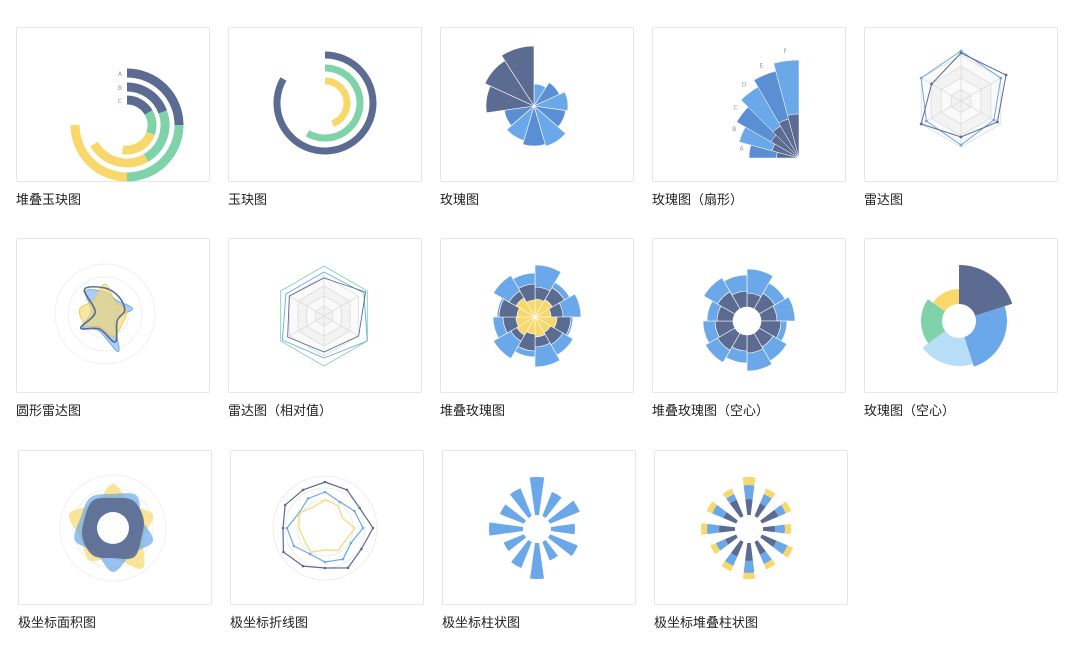  Describe the element at coordinates (710, 412) in the screenshot. I see `gallery-label-hollow-stacked-rose: 堆叠玫瑰图（空心）` at that location.